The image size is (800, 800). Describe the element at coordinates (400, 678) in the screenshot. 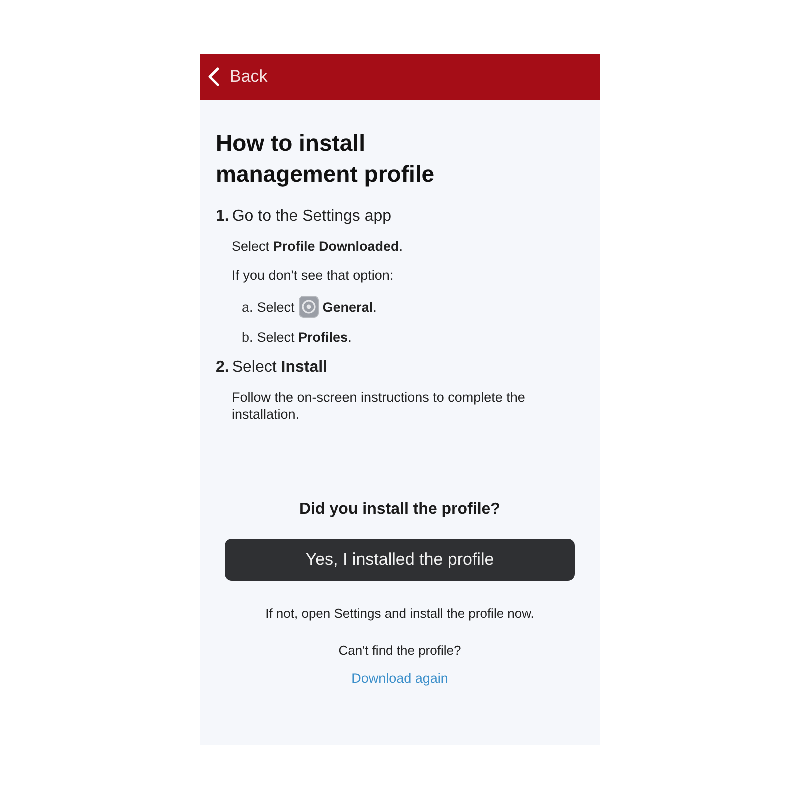

I see `download-link: Download again` at that location.